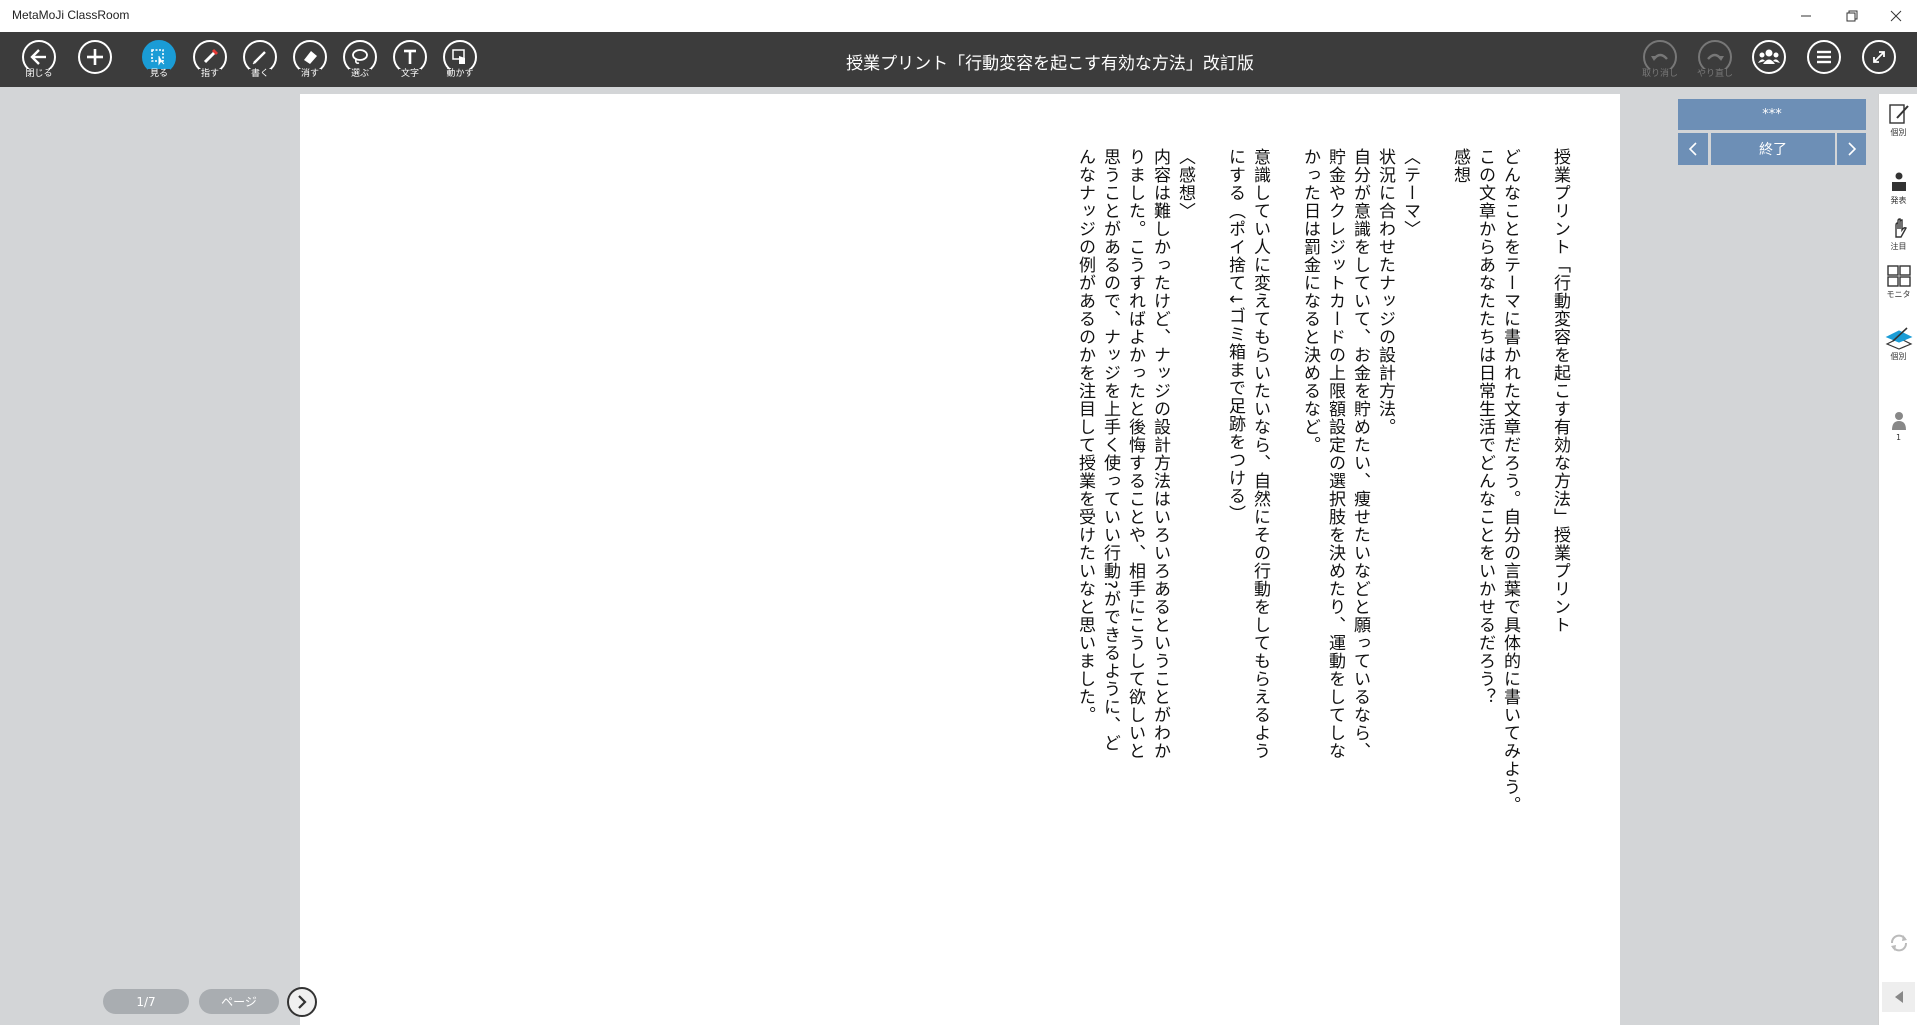  Describe the element at coordinates (1085, 436) in the screenshot. I see `line-20: んなナッジの例があるのかを注目して授業を受けたいなと思いました。` at that location.